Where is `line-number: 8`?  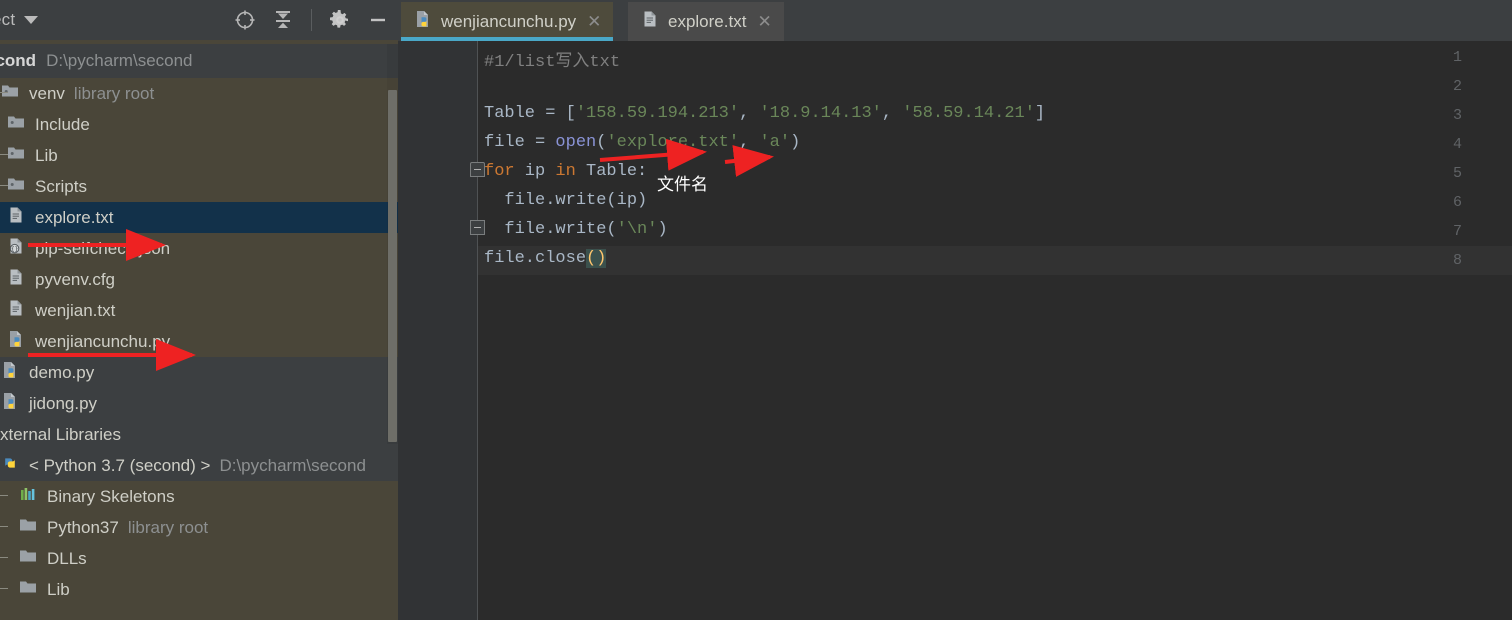
line-number: 8 is located at coordinates (1457, 260).